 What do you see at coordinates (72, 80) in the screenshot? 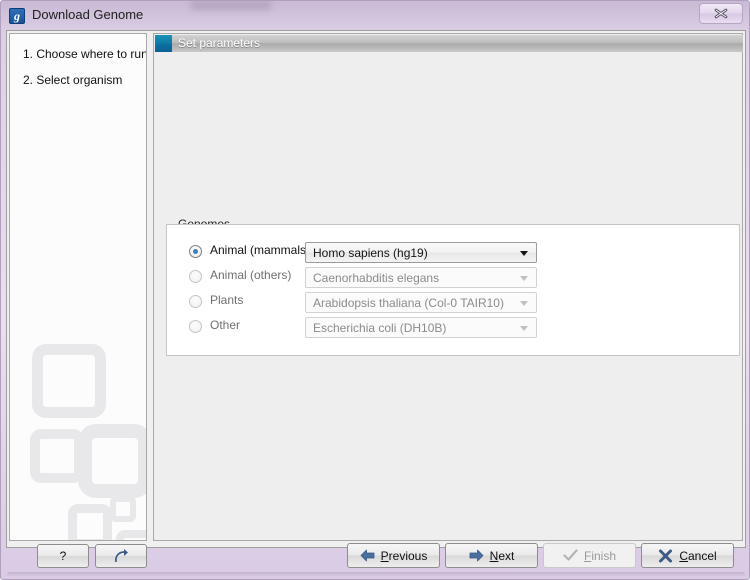
I see `sidebar-item-select-organism: 2. Select organism` at bounding box center [72, 80].